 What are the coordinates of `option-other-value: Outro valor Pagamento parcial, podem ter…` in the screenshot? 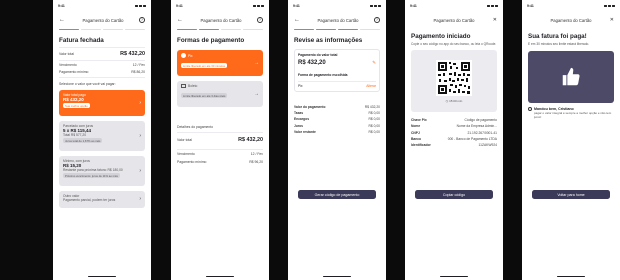 It's located at (102, 199).